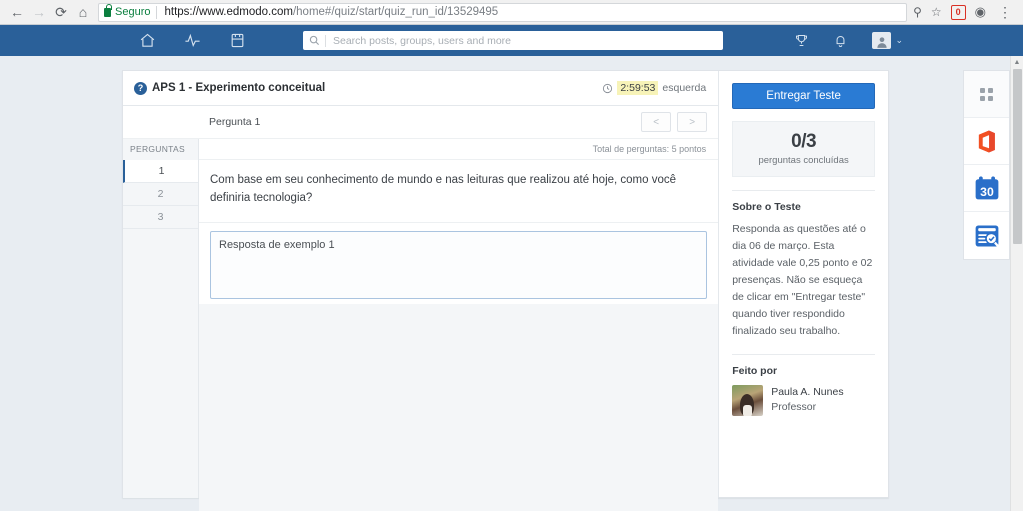 This screenshot has width=1023, height=511. I want to click on office-icon, so click(986, 141).